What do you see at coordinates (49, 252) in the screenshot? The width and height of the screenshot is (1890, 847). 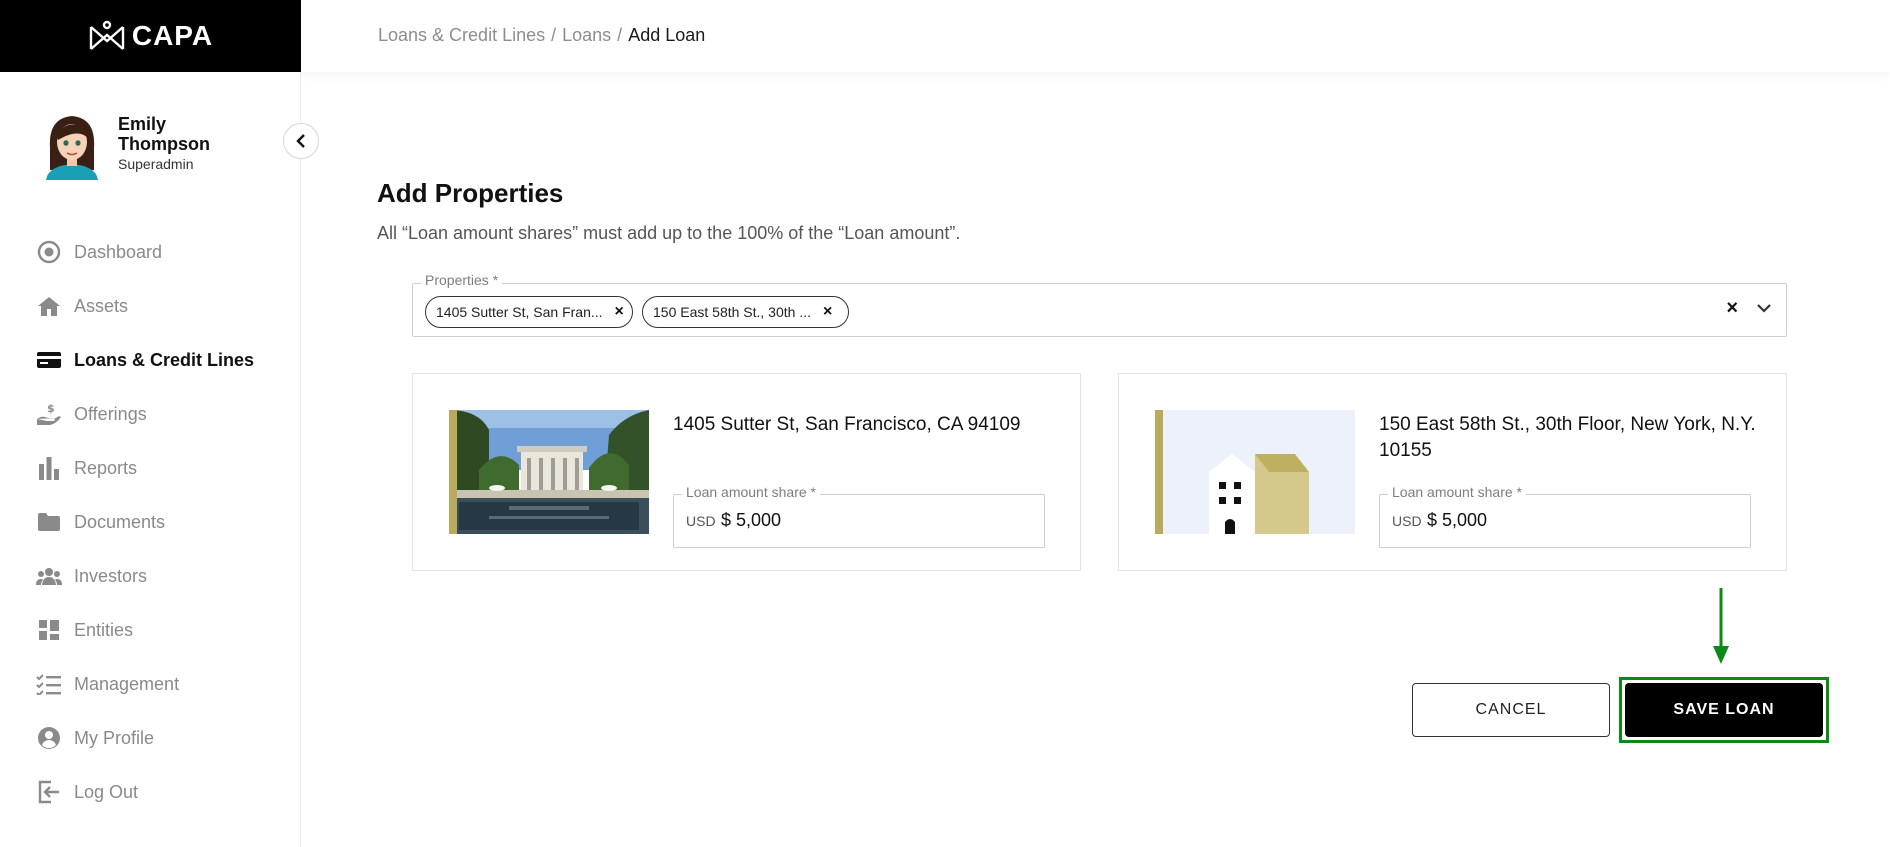 I see `dashboard-icon` at bounding box center [49, 252].